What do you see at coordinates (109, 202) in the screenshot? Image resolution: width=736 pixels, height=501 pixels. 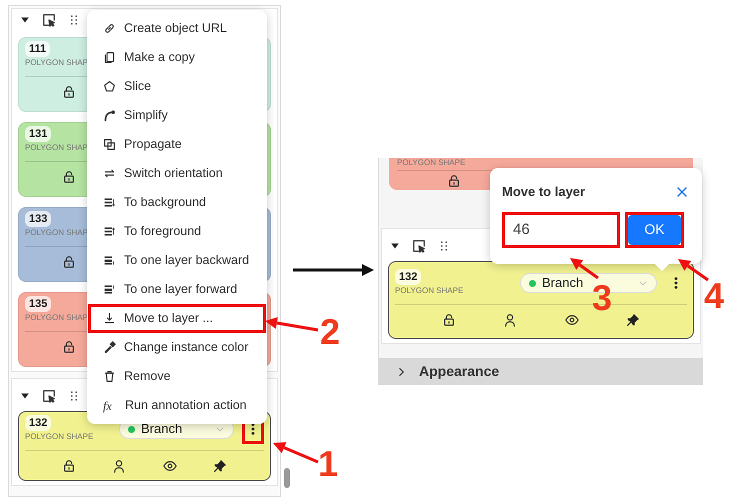 I see `layers-down-icon` at bounding box center [109, 202].